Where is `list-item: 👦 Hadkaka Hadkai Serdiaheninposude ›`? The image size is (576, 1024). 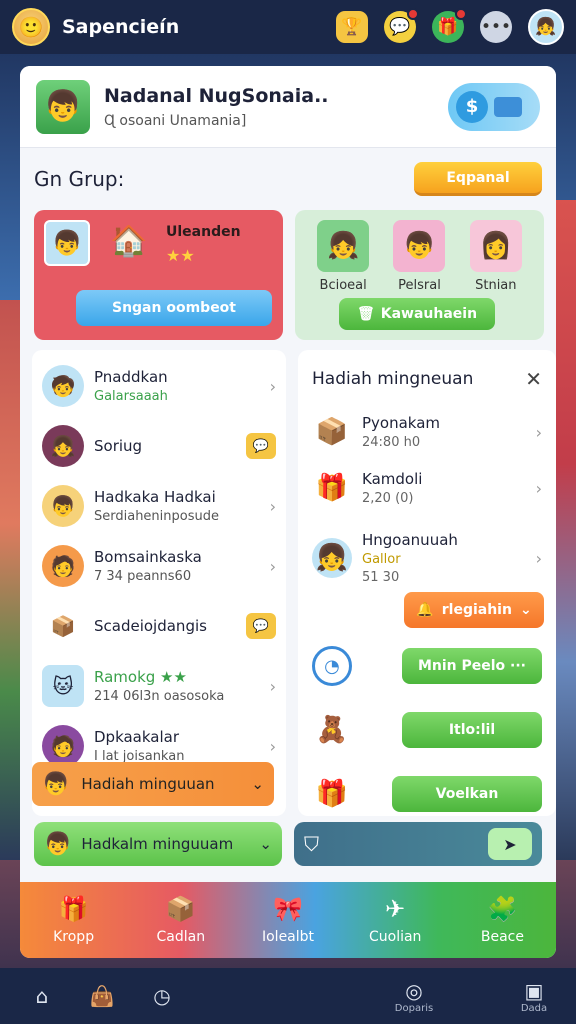
list-item: 👦 Hadkaka Hadkai Serdiaheninposude › is located at coordinates (159, 506).